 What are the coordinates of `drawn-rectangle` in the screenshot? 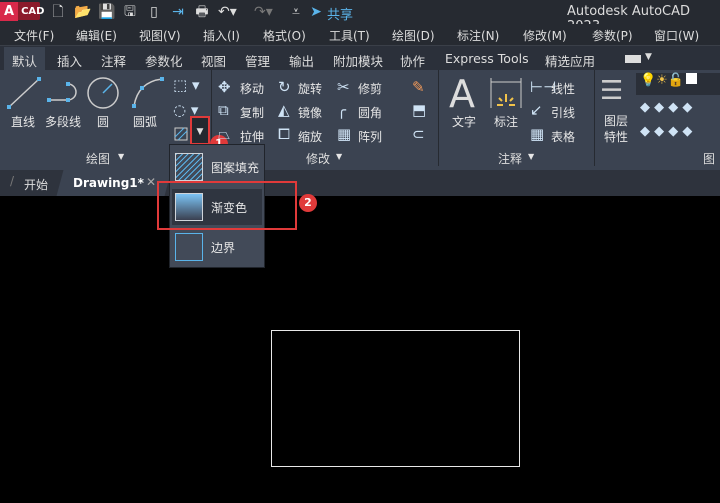 It's located at (395, 398).